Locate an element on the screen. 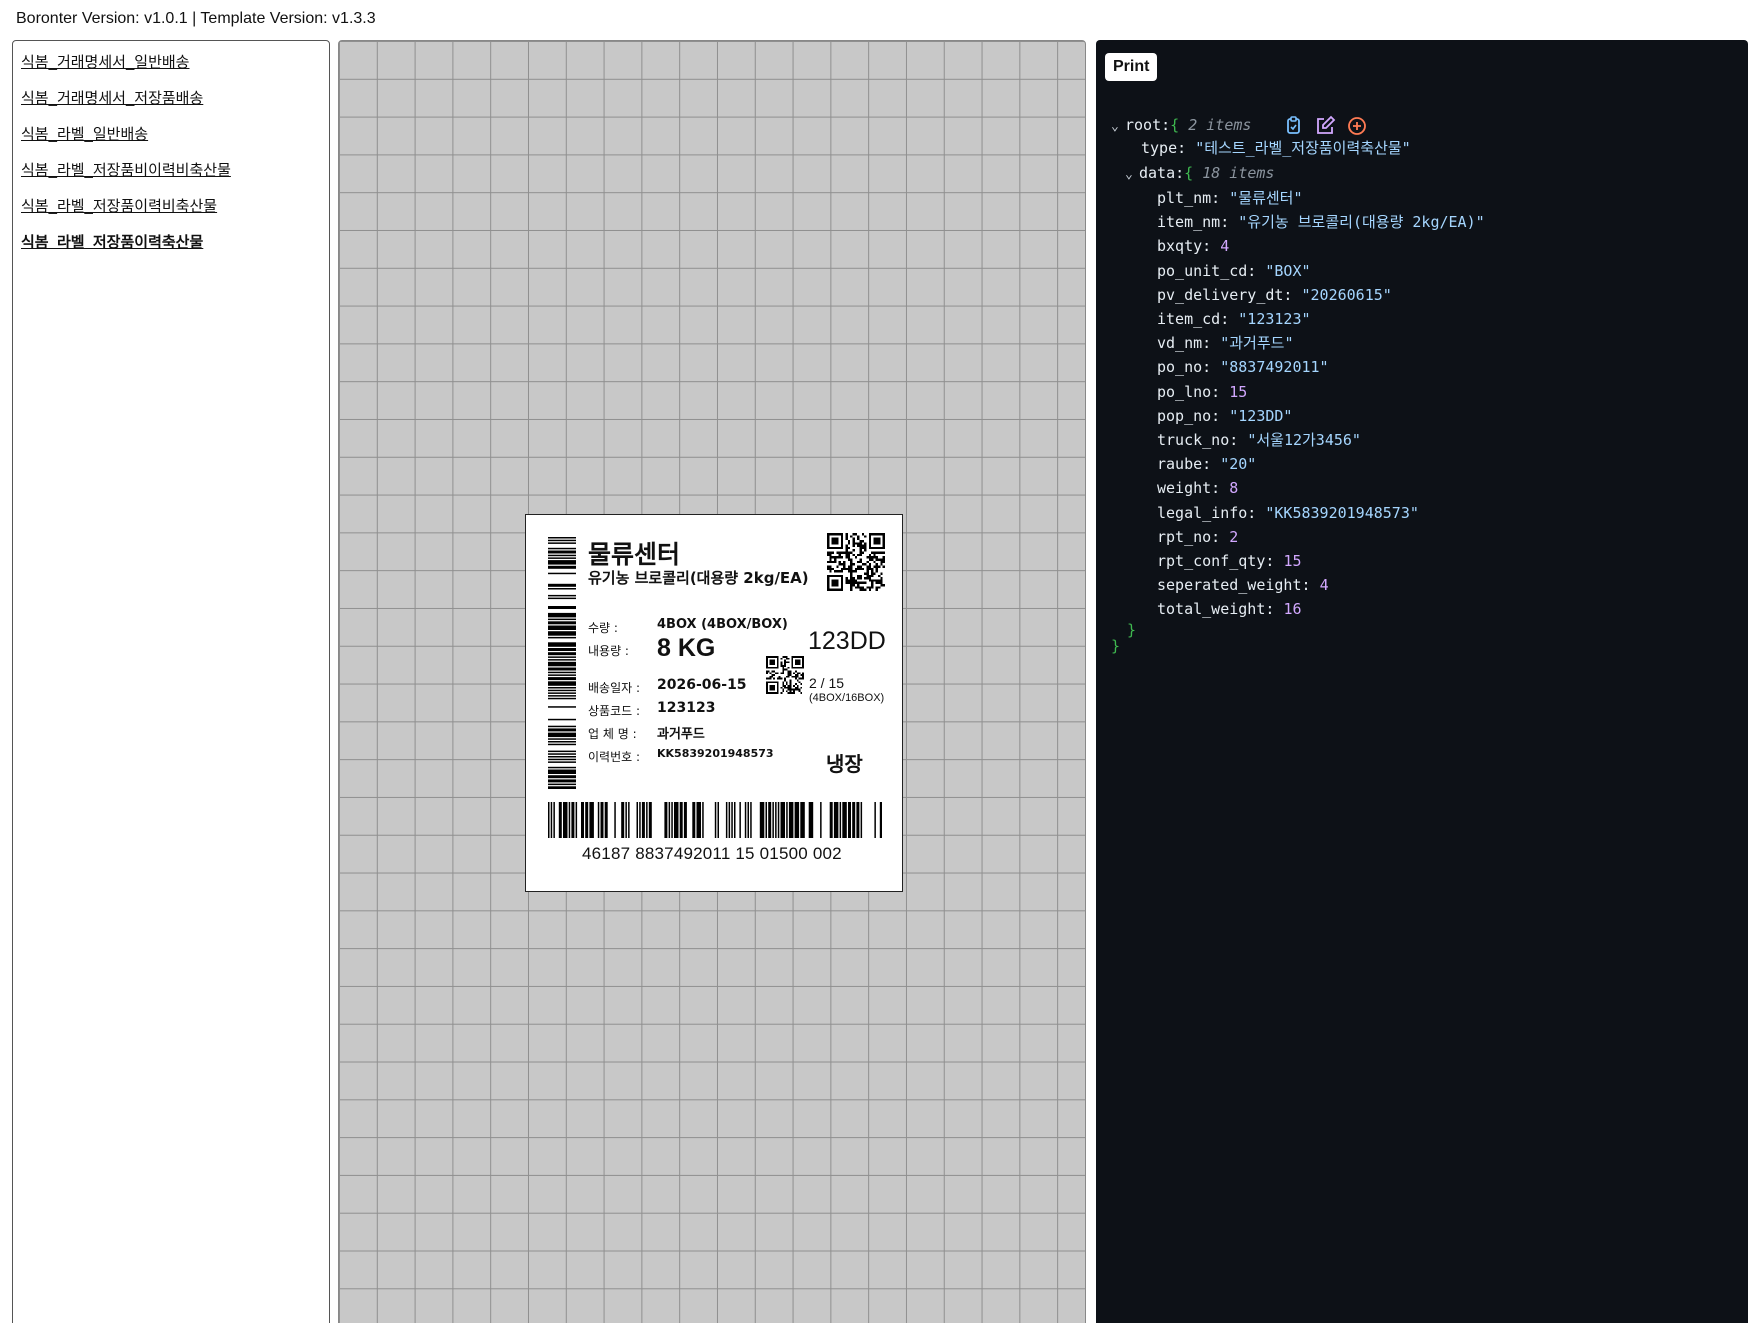  entry-value: 2 is located at coordinates (1234, 536).